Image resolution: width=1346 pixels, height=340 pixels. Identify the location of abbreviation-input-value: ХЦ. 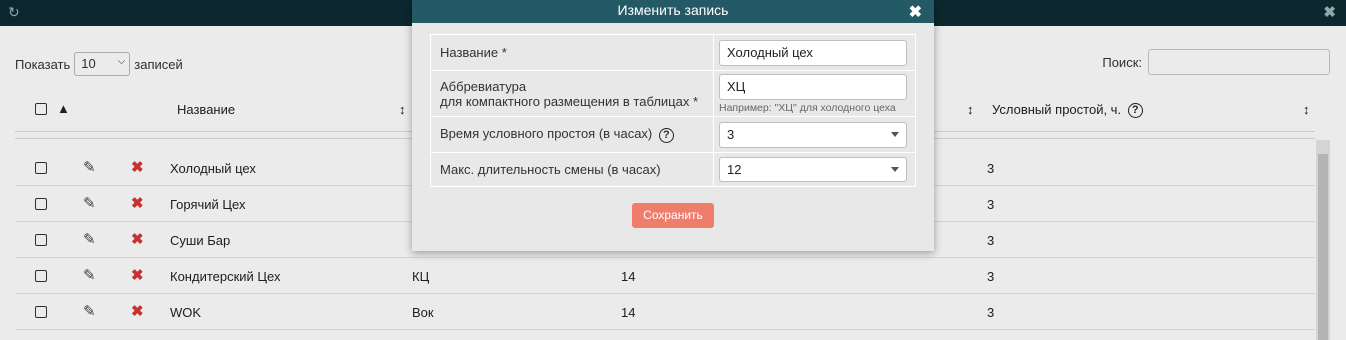
(736, 86).